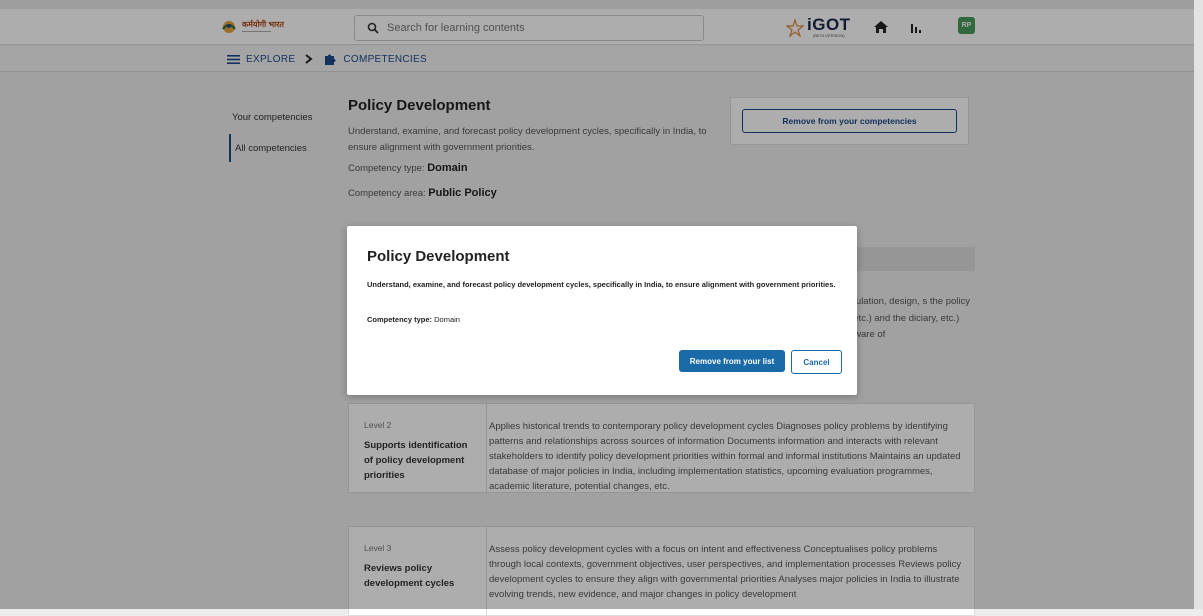 The height and width of the screenshot is (616, 1203). Describe the element at coordinates (400, 319) in the screenshot. I see `dialog-type-label: Competency type:` at that location.